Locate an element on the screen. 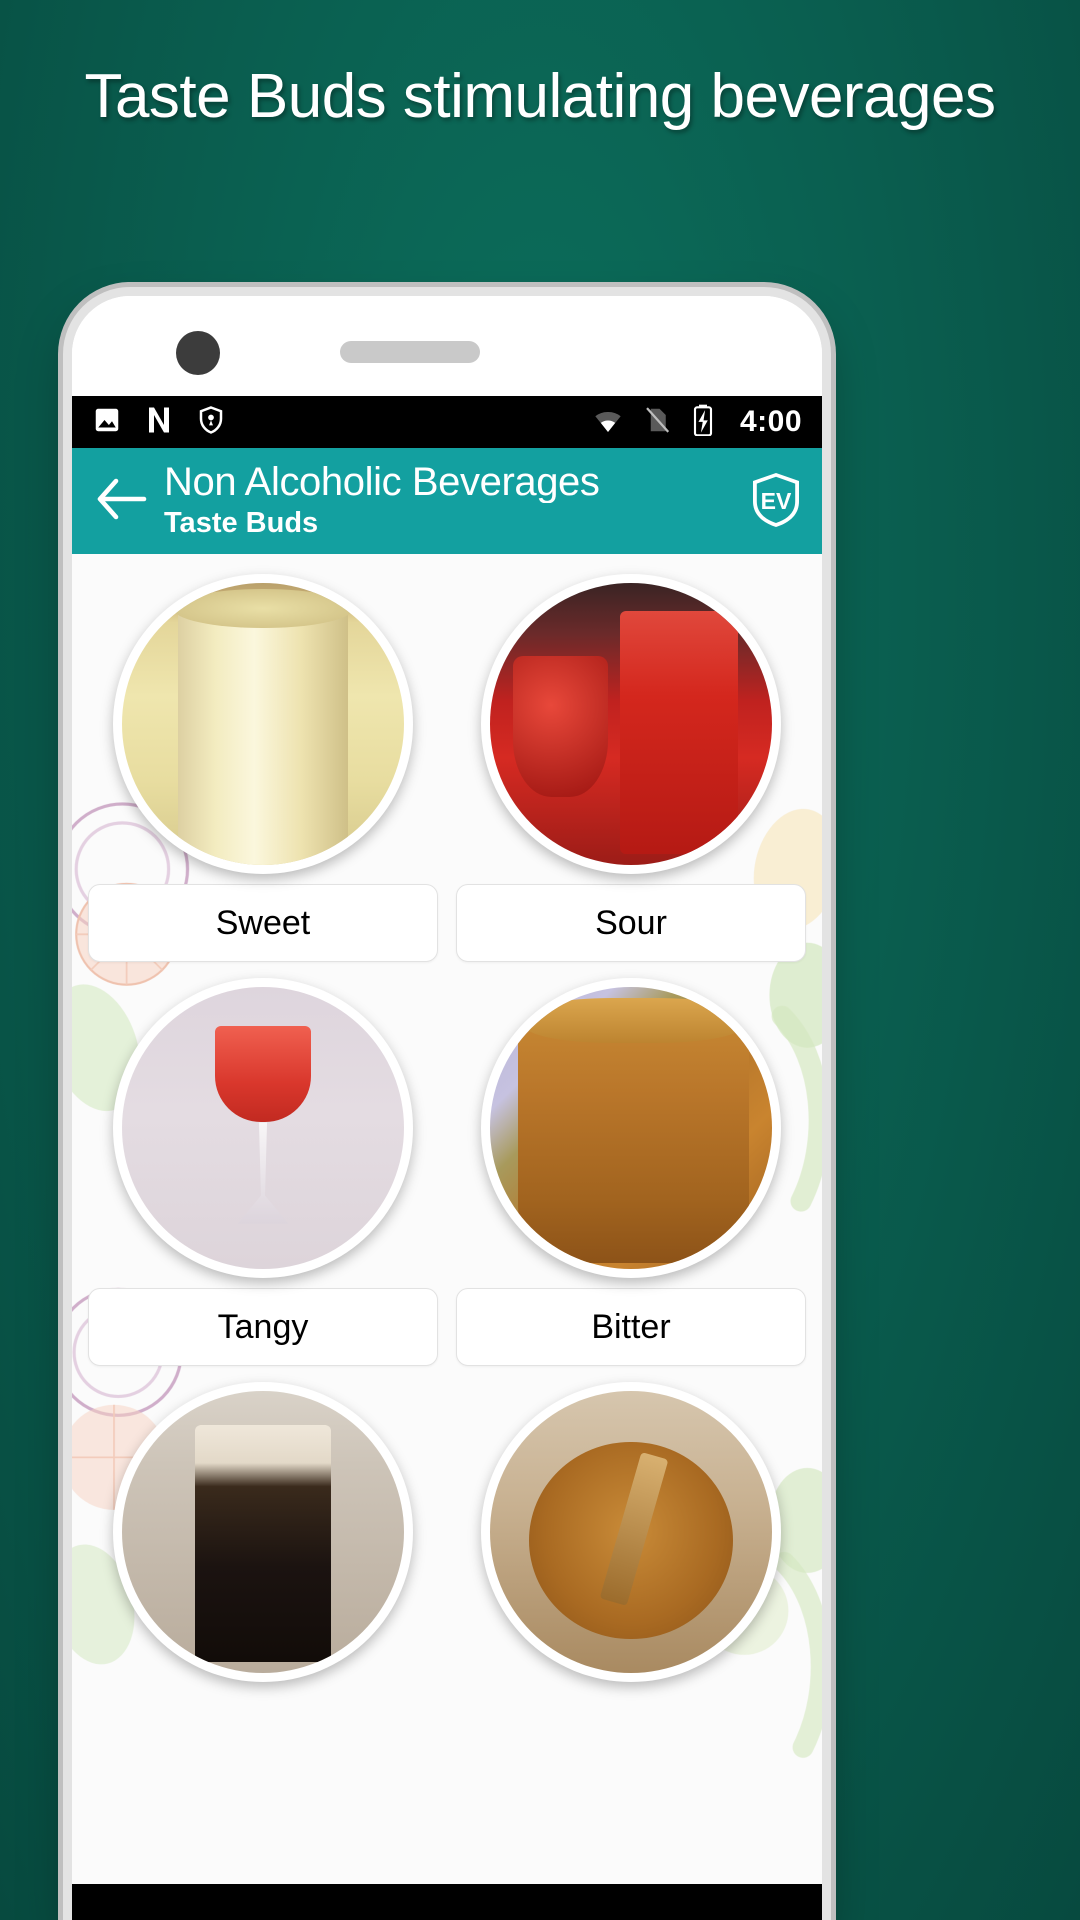 This screenshot has height=1920, width=1080. amber-drink-image is located at coordinates (631, 1532).